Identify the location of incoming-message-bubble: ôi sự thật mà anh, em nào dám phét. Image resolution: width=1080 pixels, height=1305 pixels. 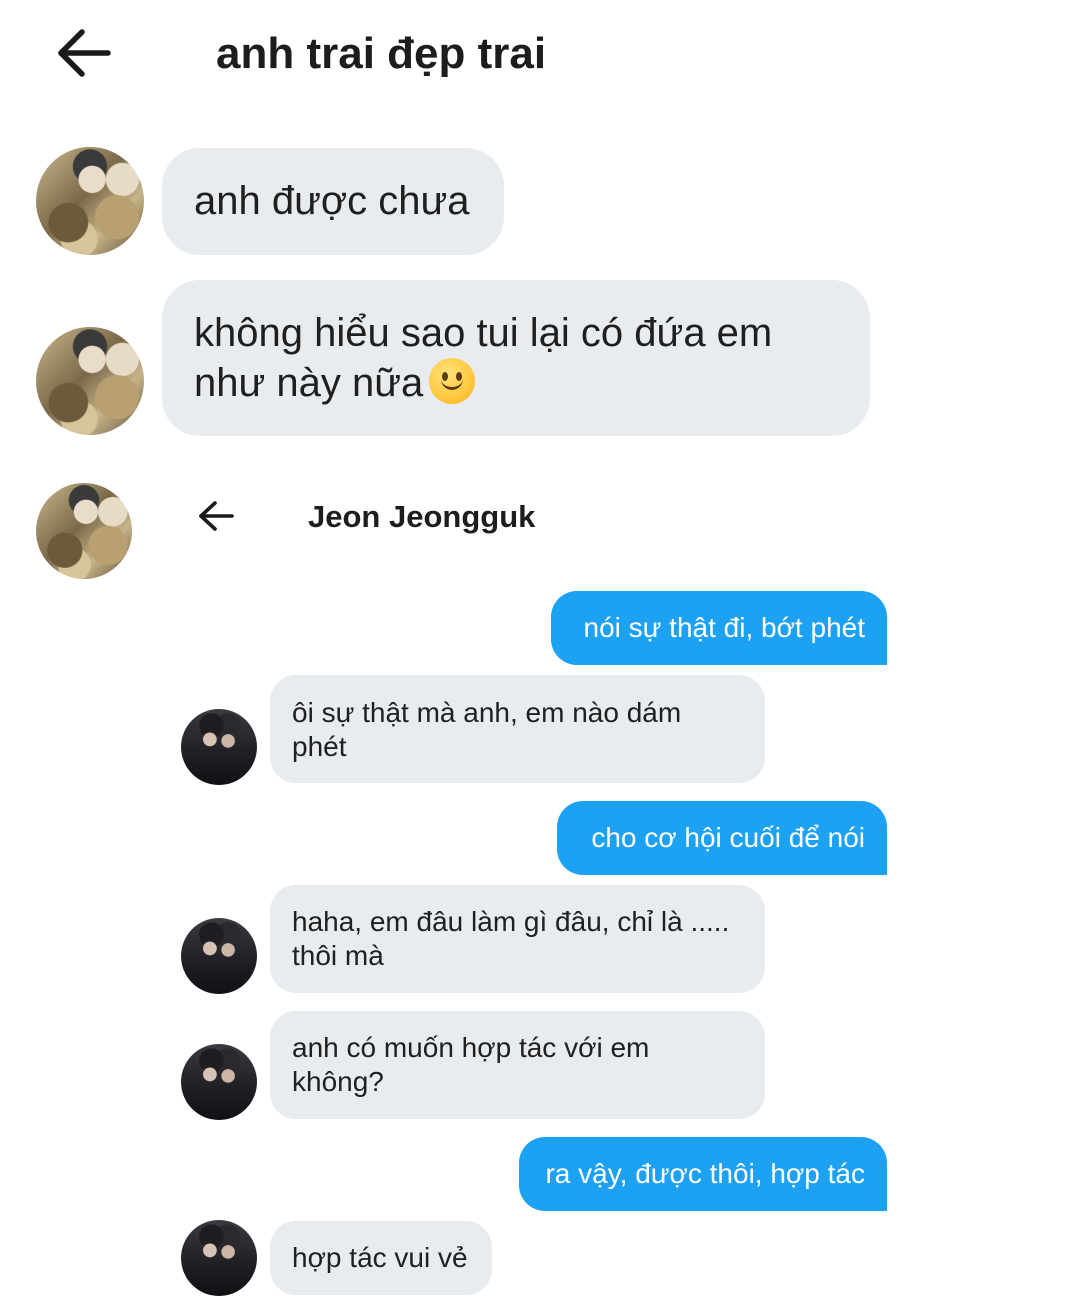
(517, 729).